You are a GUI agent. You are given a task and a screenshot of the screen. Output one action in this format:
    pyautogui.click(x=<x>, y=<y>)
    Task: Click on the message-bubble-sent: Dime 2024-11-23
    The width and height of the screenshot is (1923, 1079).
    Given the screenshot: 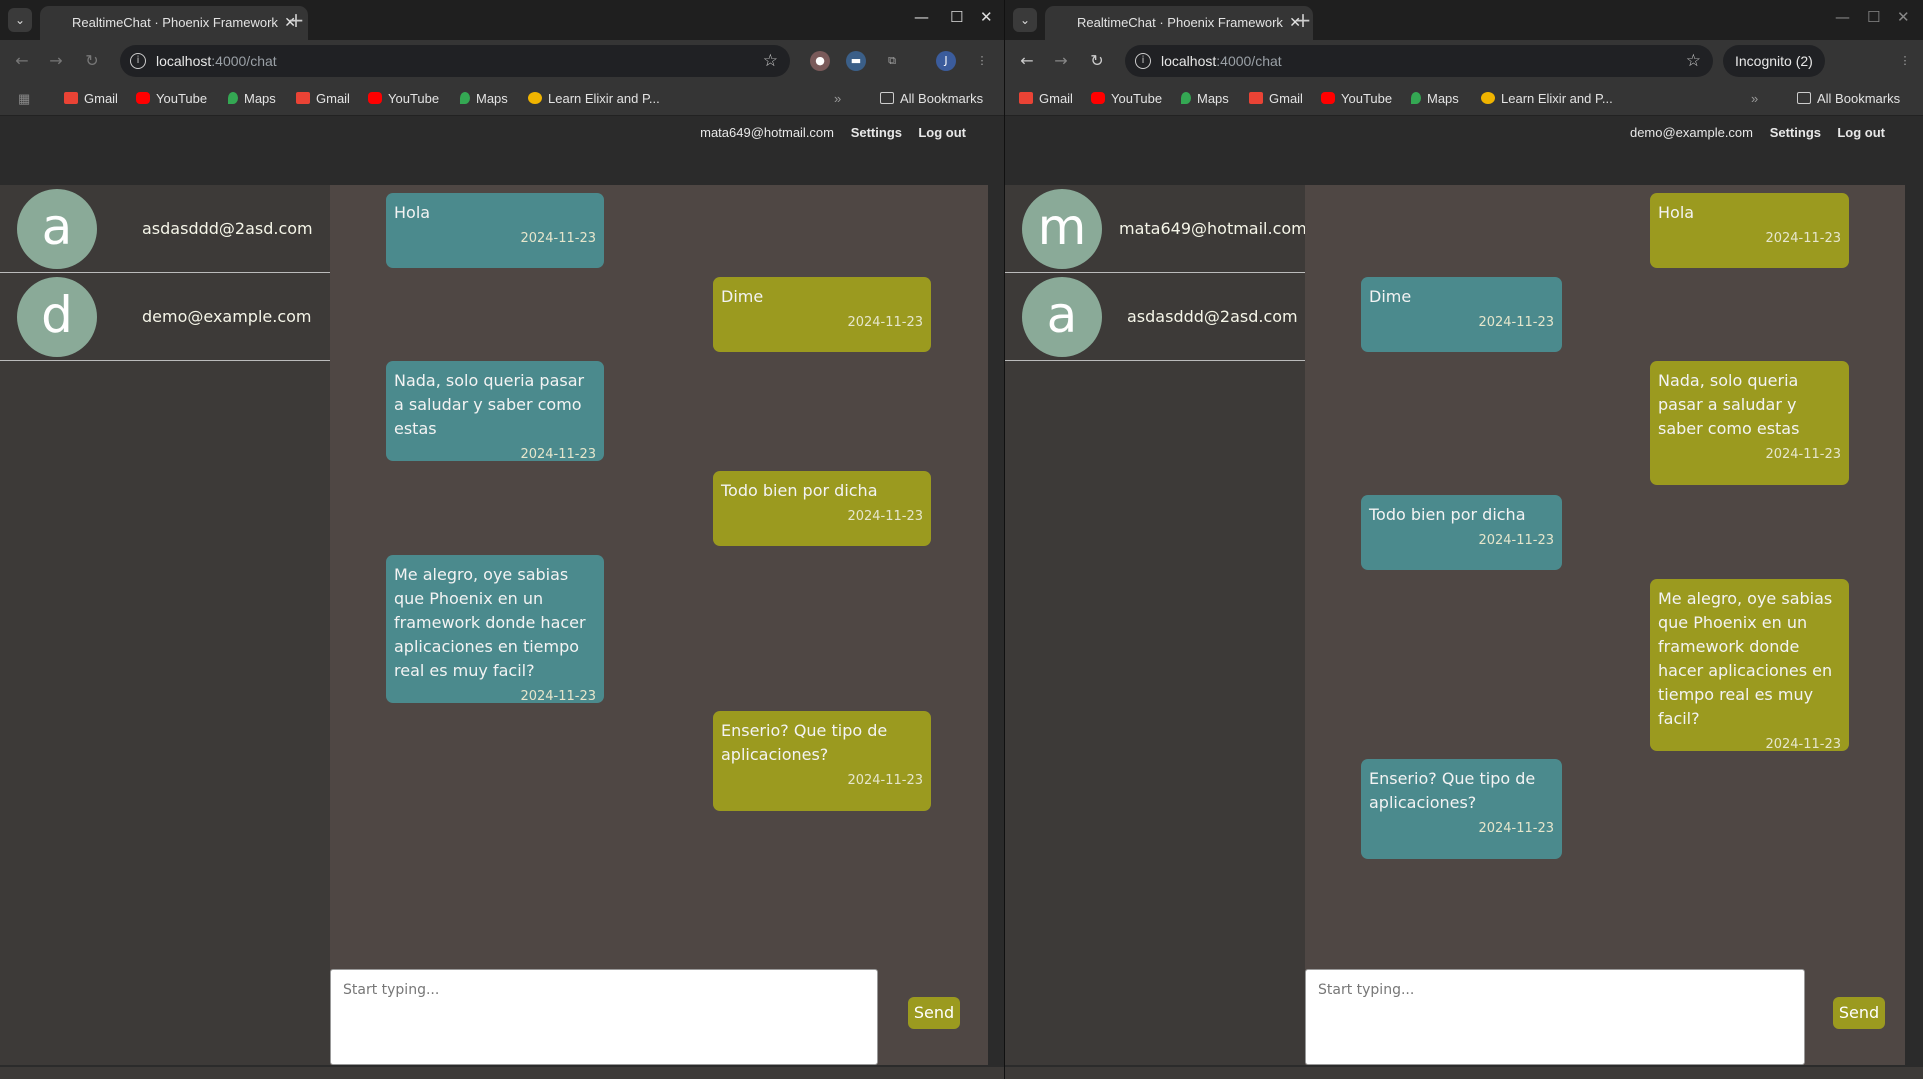 What is the action you would take?
    pyautogui.click(x=822, y=314)
    